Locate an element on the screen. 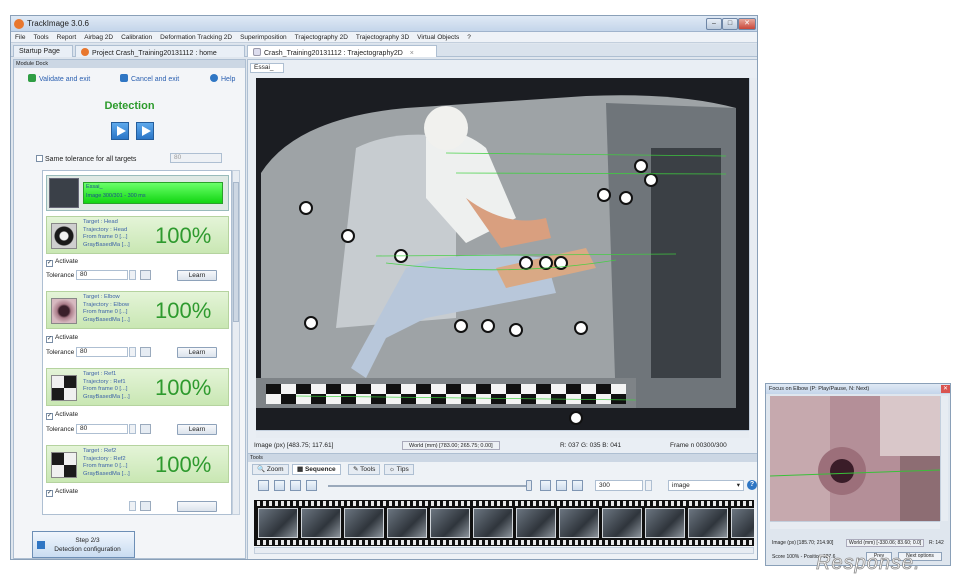 This screenshot has width=968, height=581. viewer-scrollbar-vertical is located at coordinates (753, 254).